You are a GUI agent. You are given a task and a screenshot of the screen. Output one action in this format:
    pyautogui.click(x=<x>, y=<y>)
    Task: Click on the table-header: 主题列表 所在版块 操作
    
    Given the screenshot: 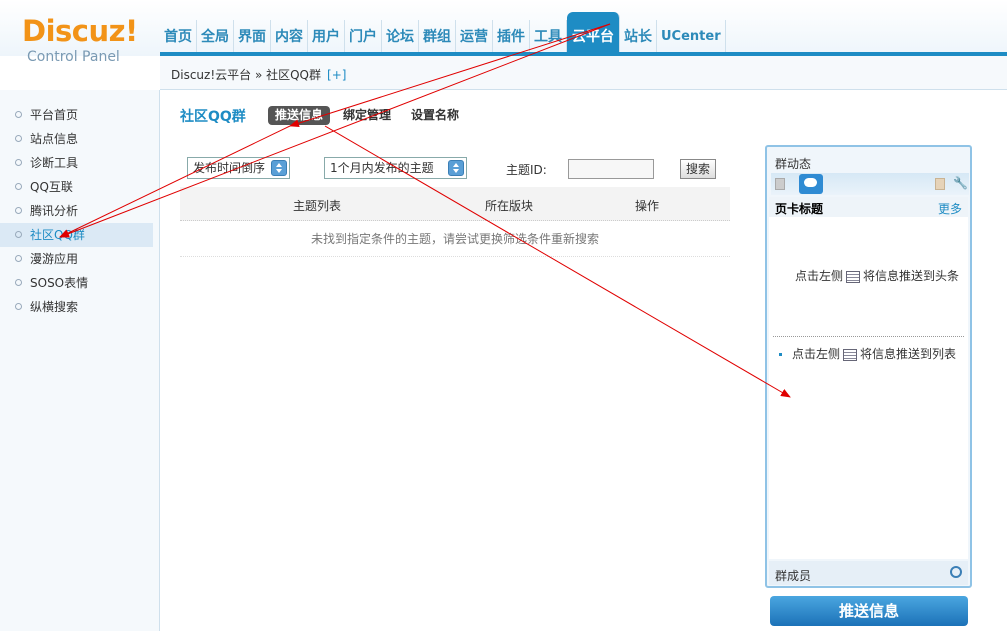 What is the action you would take?
    pyautogui.click(x=455, y=204)
    